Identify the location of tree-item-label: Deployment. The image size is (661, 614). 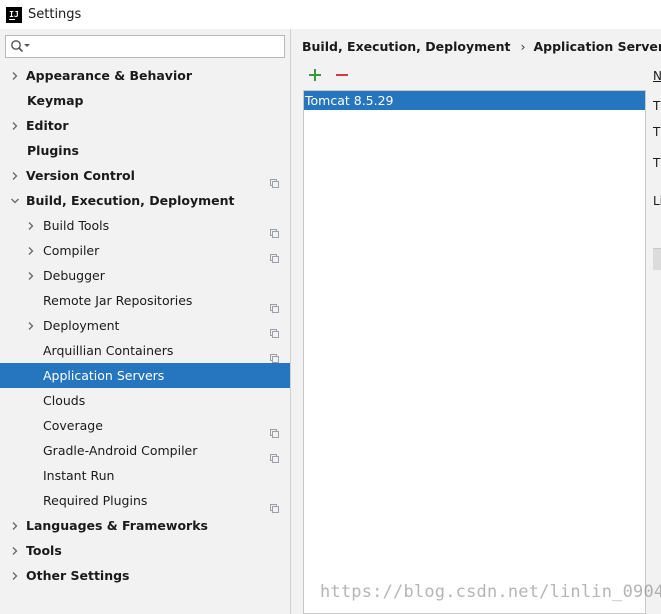
(81, 325).